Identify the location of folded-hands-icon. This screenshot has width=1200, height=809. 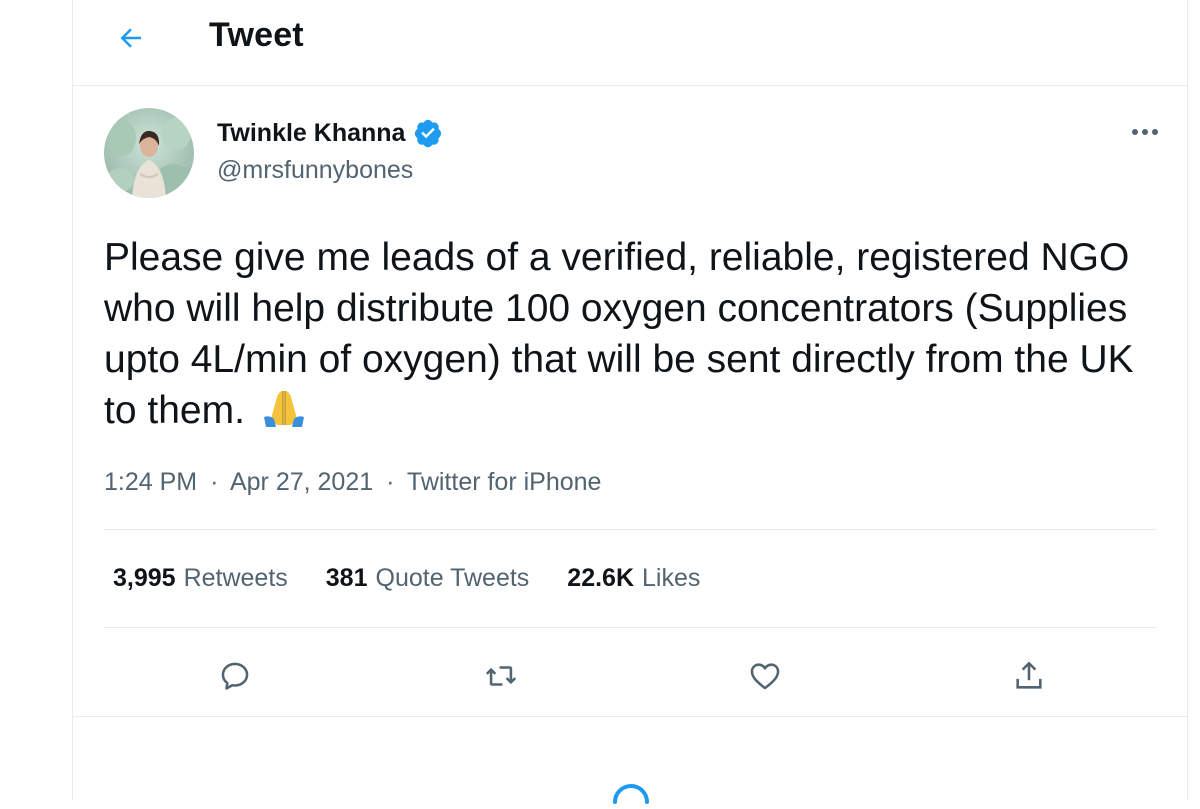
(284, 414).